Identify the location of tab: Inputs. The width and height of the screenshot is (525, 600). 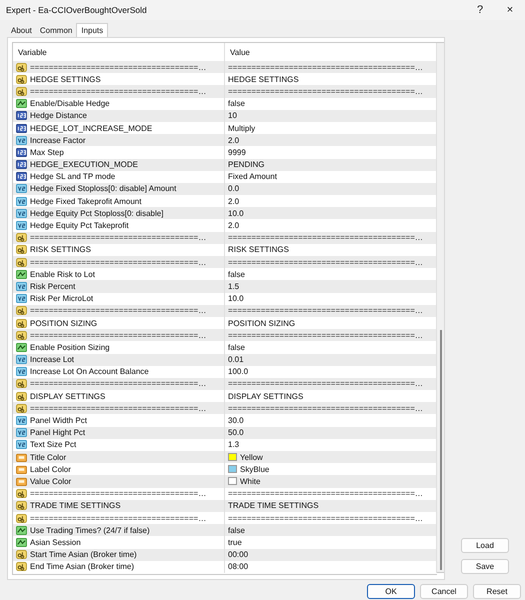
(92, 30).